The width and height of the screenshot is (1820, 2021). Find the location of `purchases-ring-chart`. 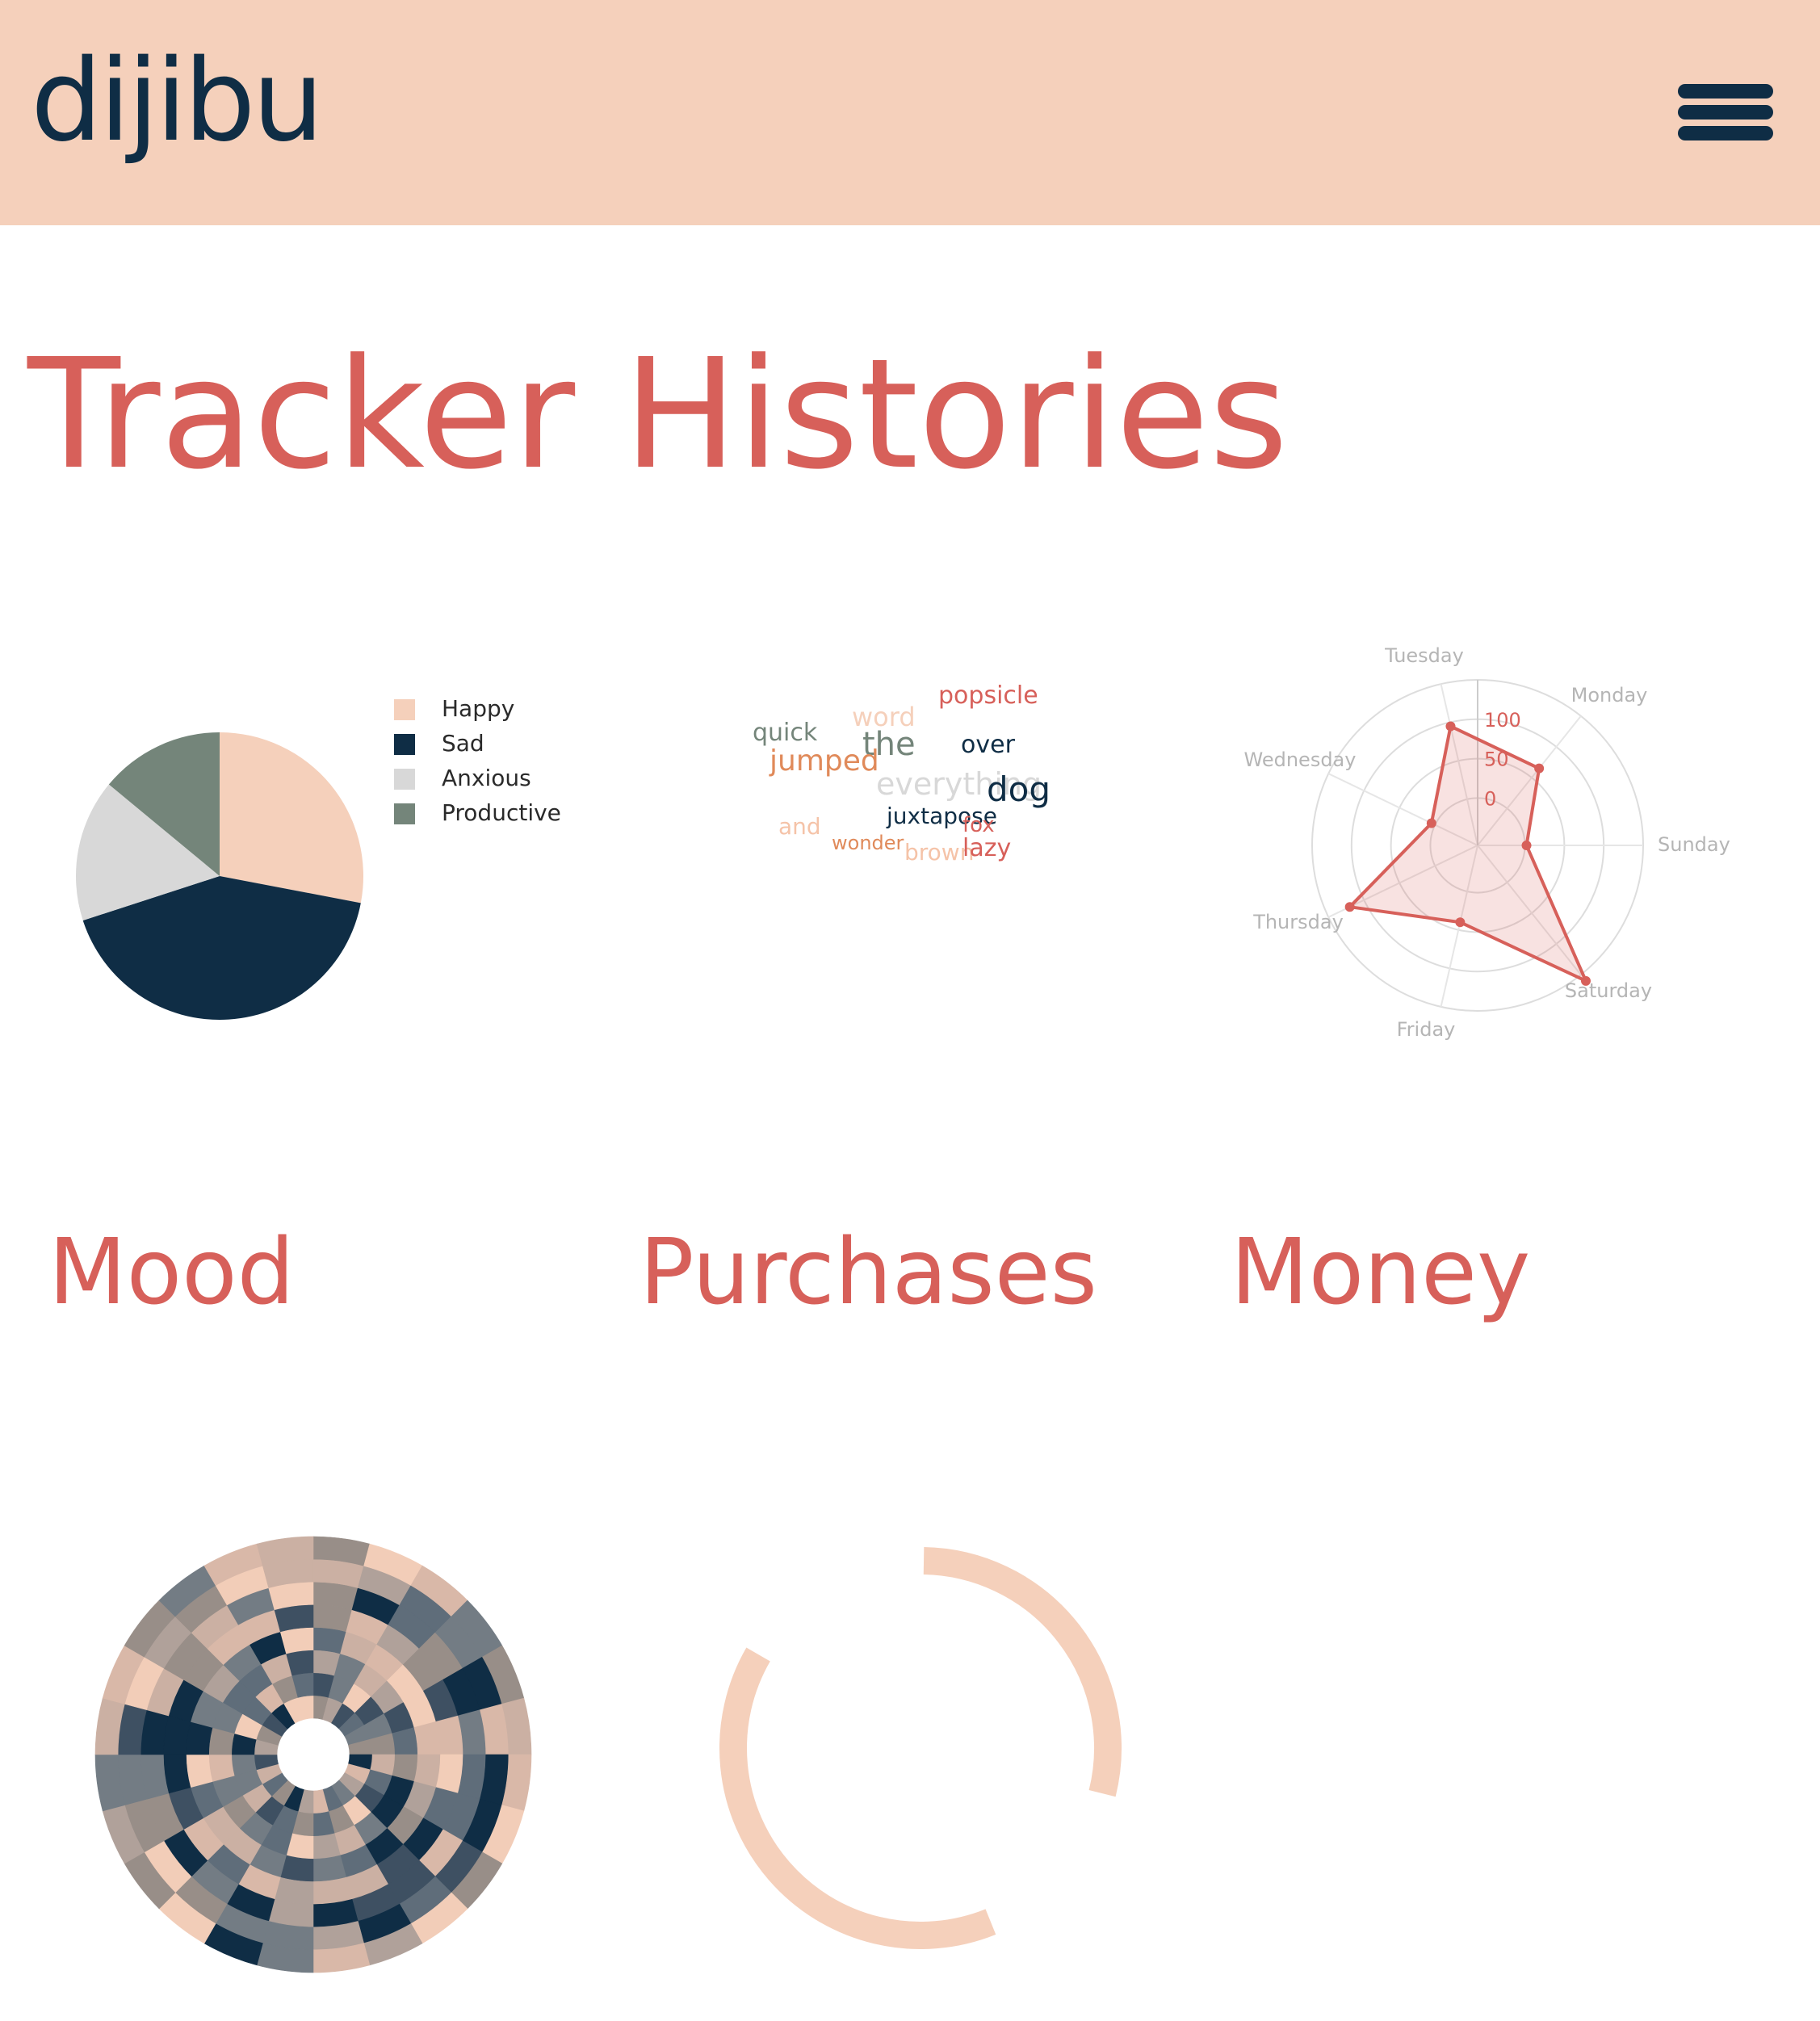

purchases-ring-chart is located at coordinates (920, 1748).